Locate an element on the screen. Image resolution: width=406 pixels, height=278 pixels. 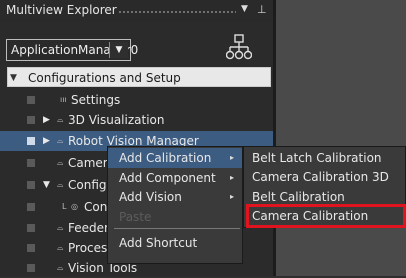
pin-icon: ⊥ is located at coordinates (262, 9).